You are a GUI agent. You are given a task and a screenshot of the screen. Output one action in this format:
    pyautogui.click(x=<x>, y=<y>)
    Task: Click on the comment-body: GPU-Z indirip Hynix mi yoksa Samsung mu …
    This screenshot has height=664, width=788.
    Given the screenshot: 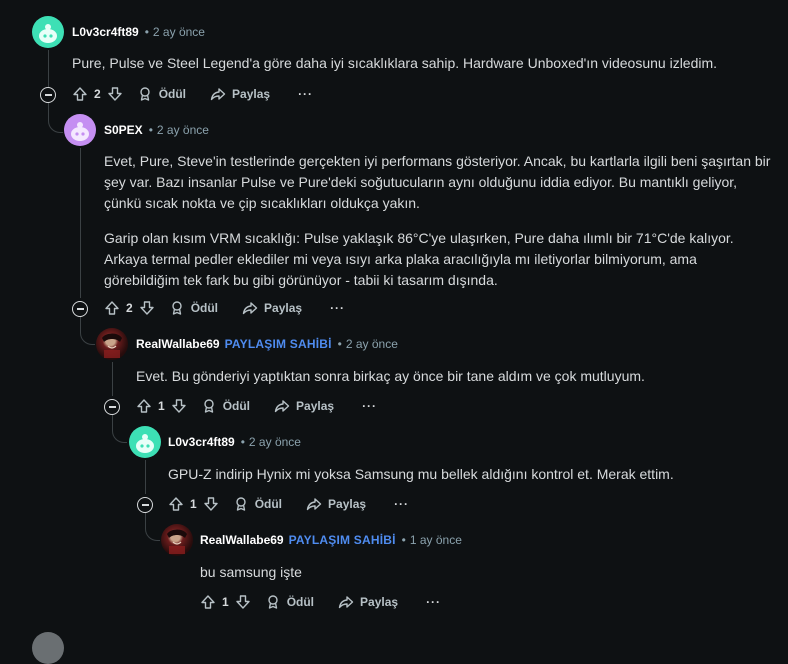 What is the action you would take?
    pyautogui.click(x=470, y=474)
    